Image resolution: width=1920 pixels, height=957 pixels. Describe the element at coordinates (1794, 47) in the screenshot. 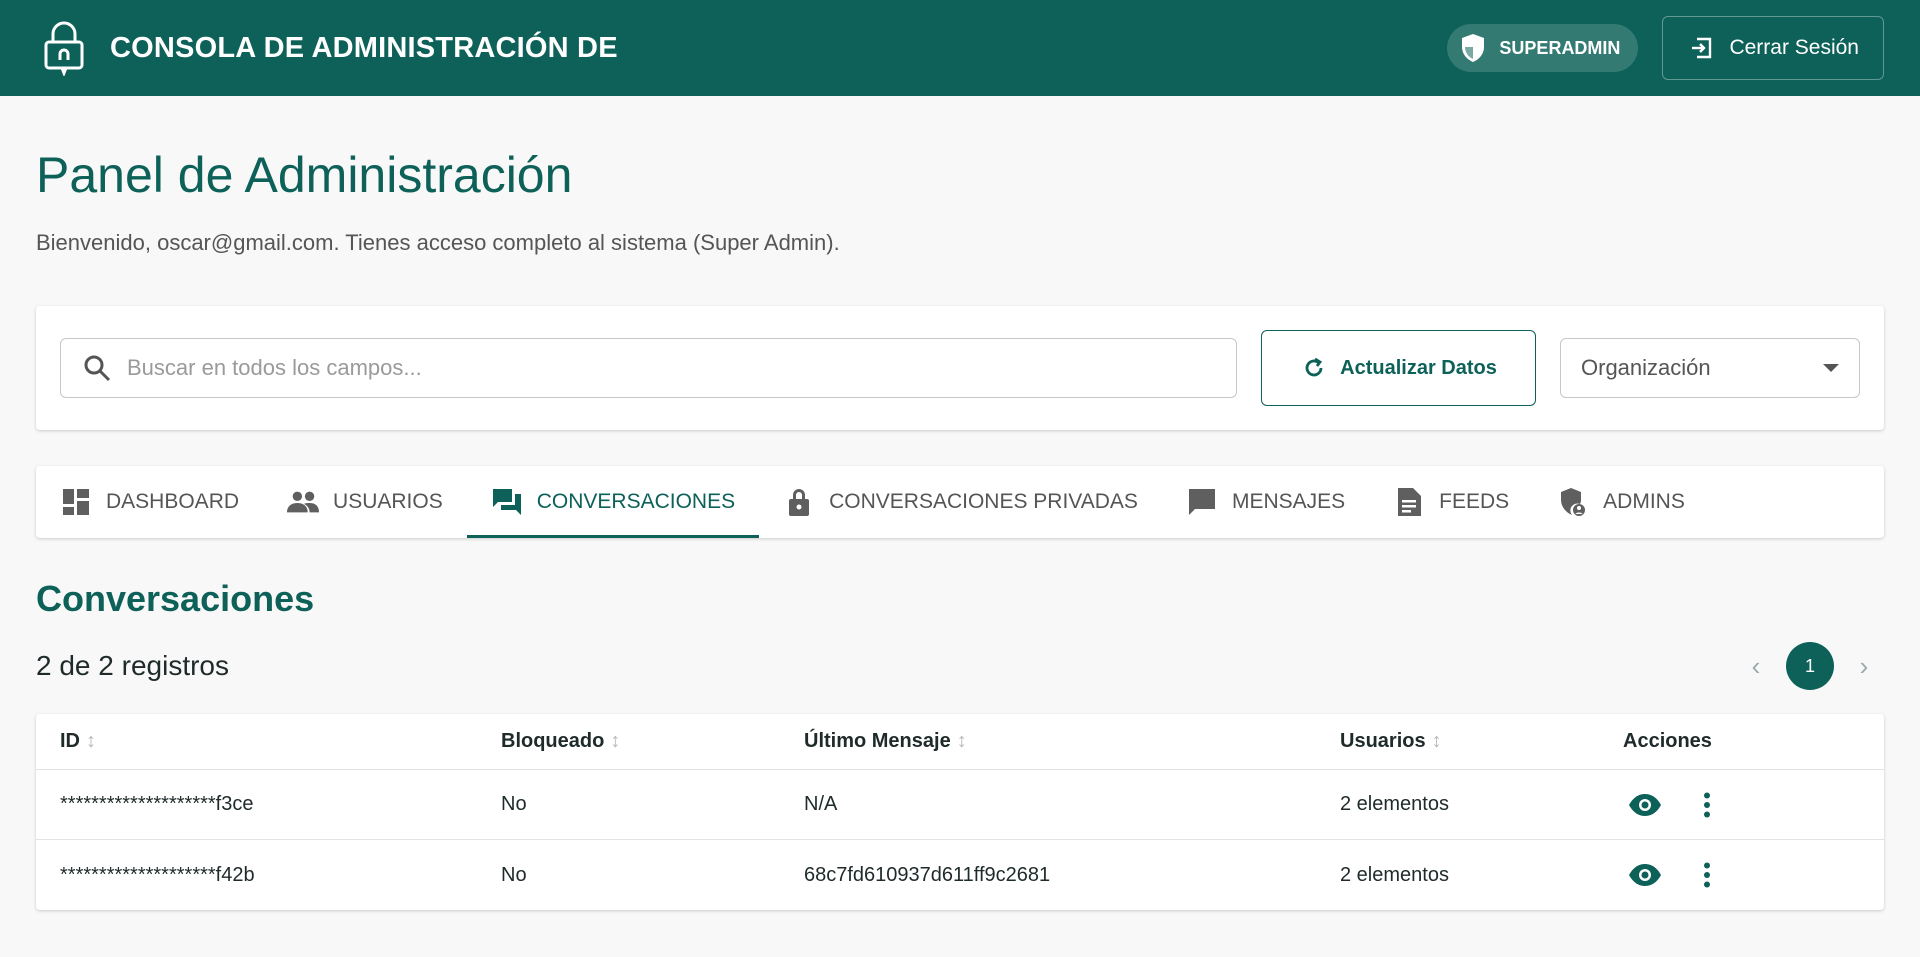

I see `logout-label: Cerrar Sesión` at that location.